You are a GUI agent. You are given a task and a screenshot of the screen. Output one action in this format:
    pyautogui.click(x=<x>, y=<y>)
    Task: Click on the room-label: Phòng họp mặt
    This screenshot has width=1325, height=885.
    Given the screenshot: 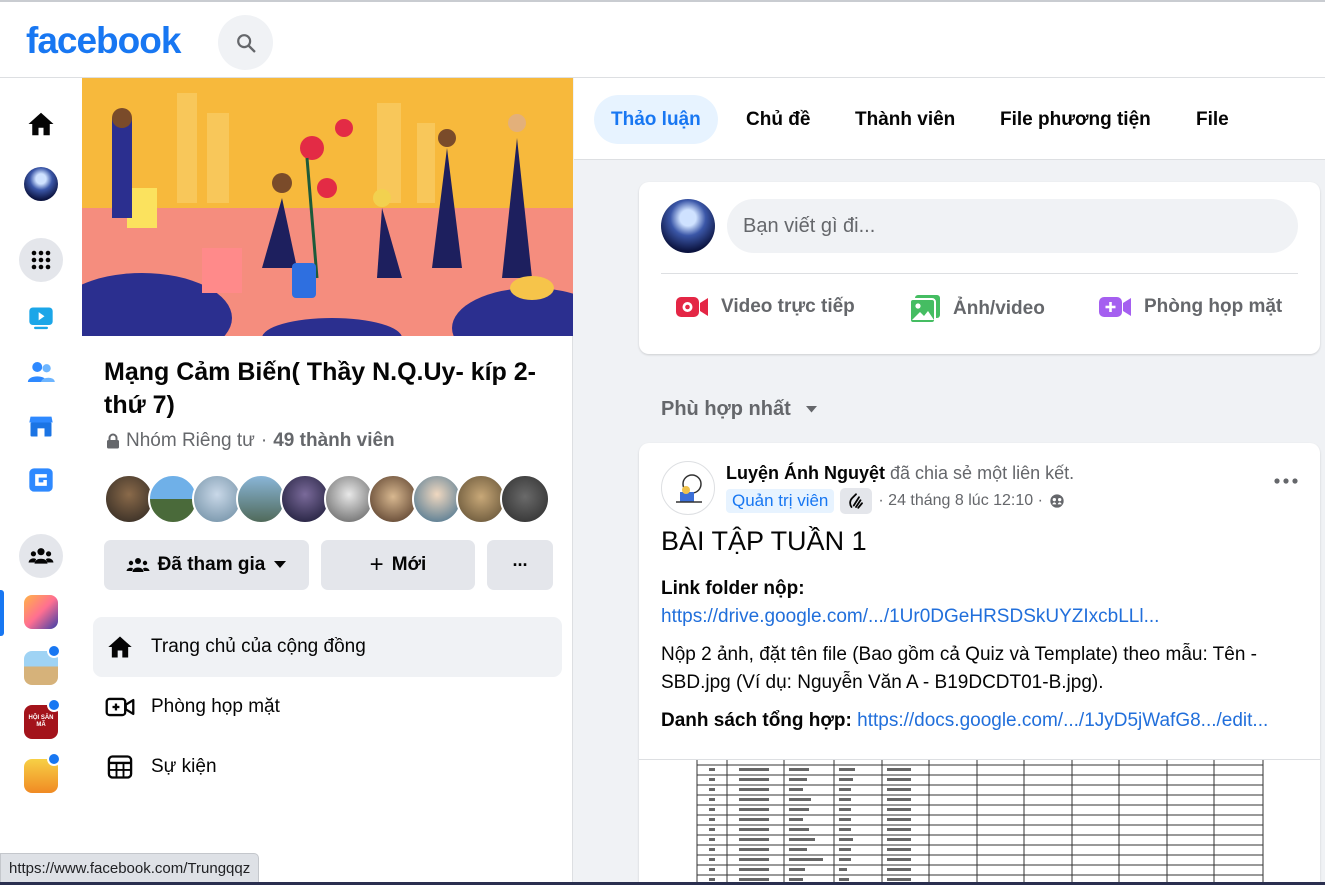 What is the action you would take?
    pyautogui.click(x=1213, y=306)
    